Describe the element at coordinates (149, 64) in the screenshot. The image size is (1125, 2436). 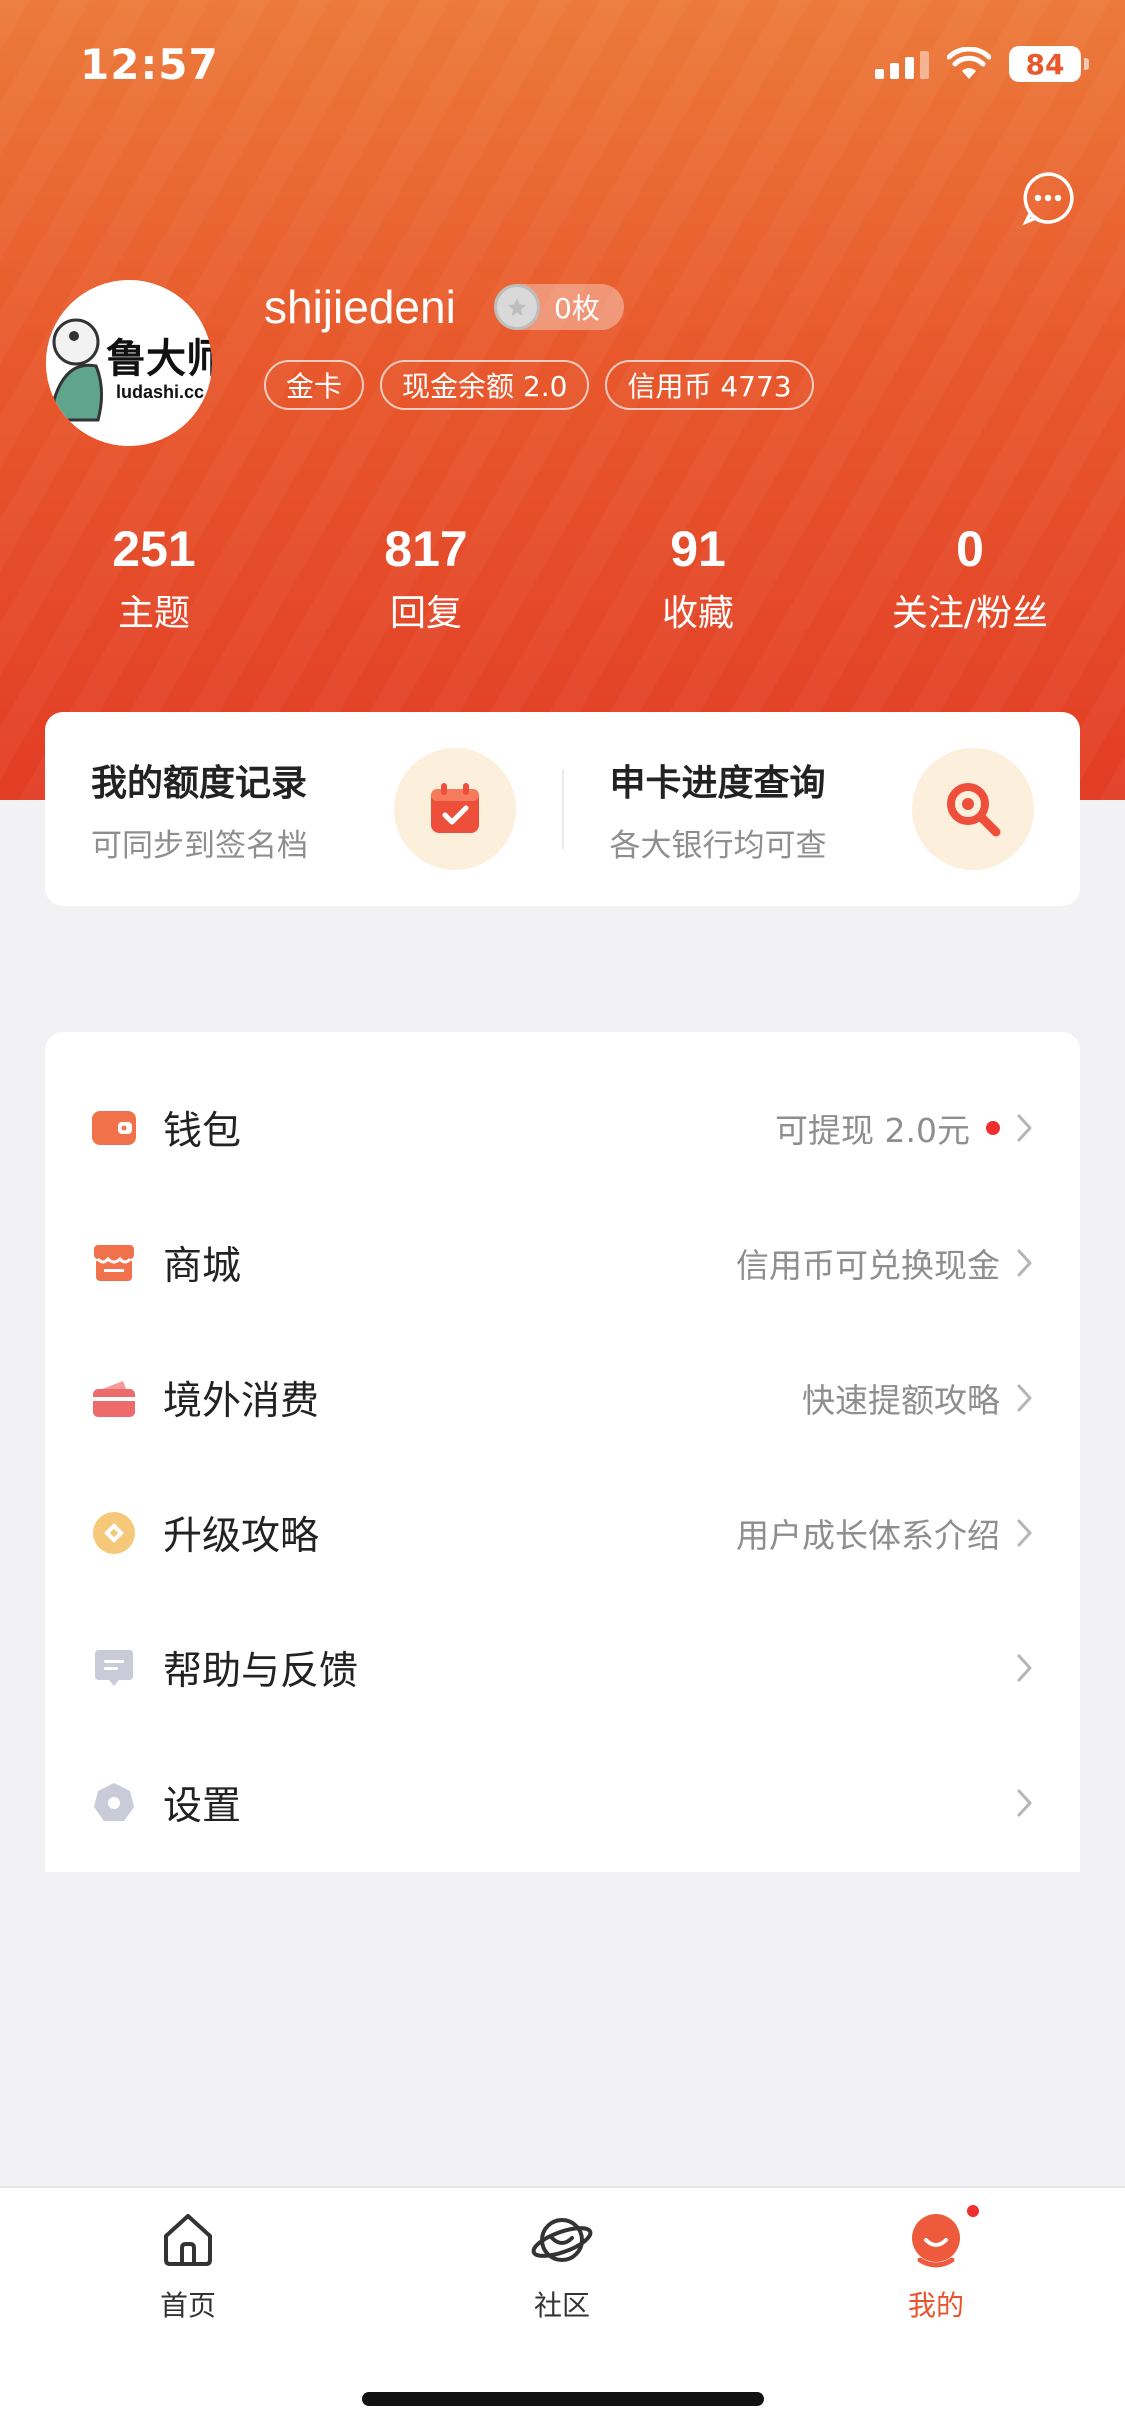
I see `status-time: 12:57` at that location.